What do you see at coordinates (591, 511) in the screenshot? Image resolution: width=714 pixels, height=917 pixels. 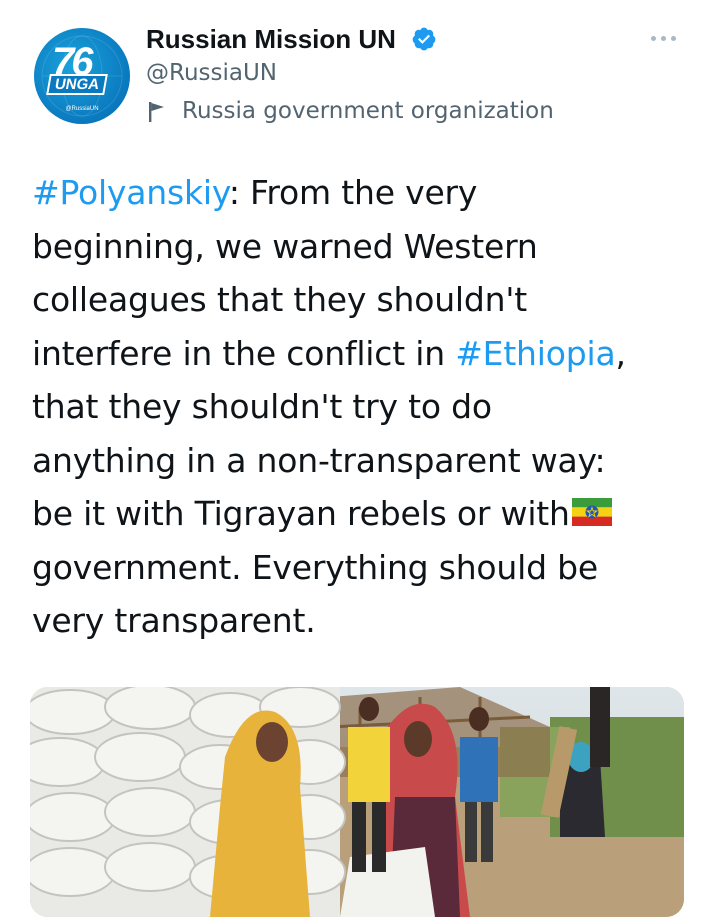 I see `ethiopia-flag-emoji` at bounding box center [591, 511].